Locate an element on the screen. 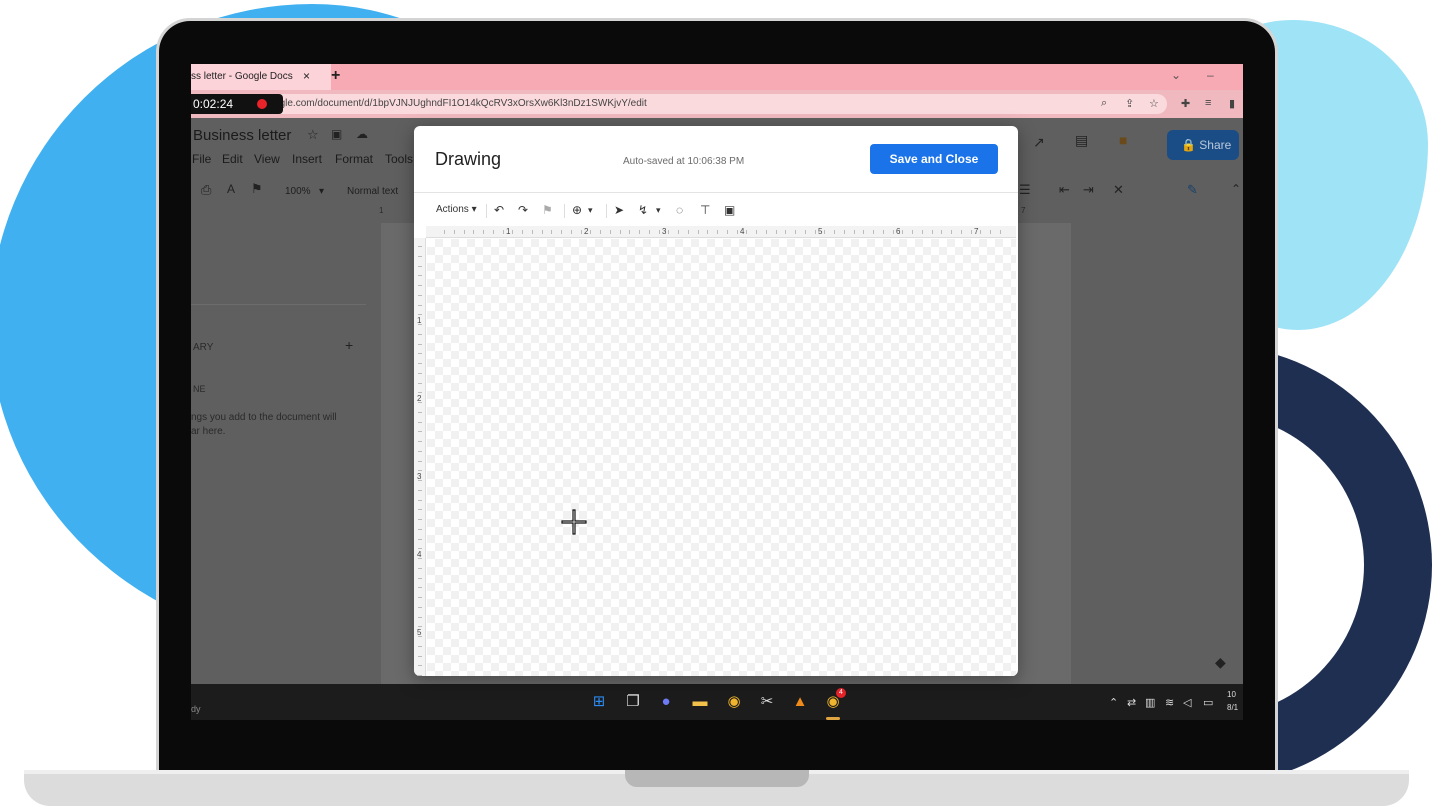 The width and height of the screenshot is (1440, 810). laptop-notch is located at coordinates (717, 778).